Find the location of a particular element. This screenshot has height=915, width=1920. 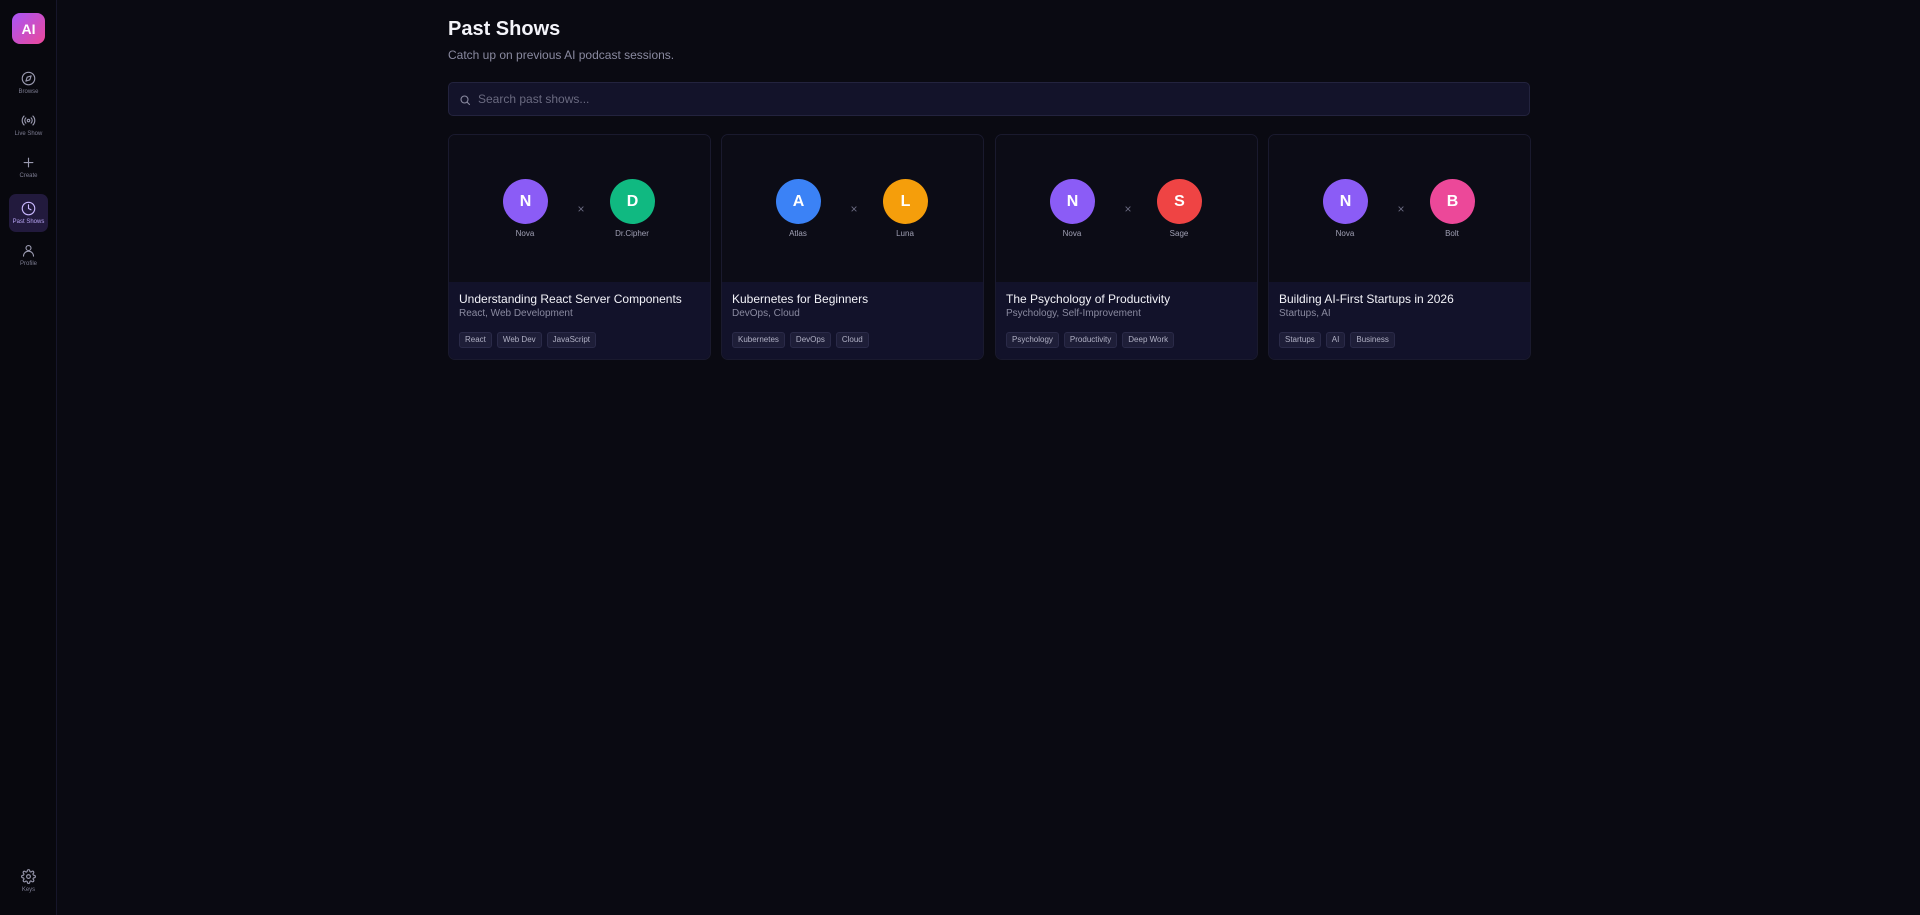

app-logo: AI is located at coordinates (28, 28).